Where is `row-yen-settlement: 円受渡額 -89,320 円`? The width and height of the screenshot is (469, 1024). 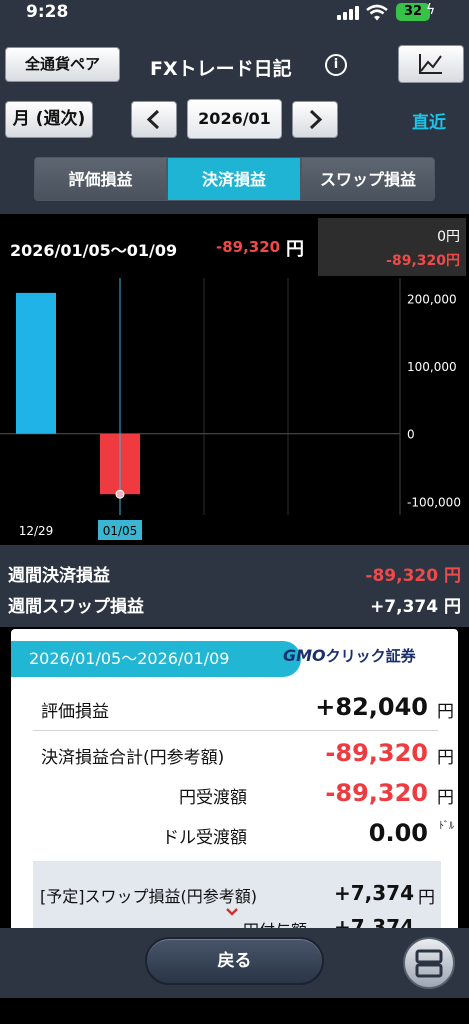 row-yen-settlement: 円受渡額 -89,320 円 is located at coordinates (234, 795).